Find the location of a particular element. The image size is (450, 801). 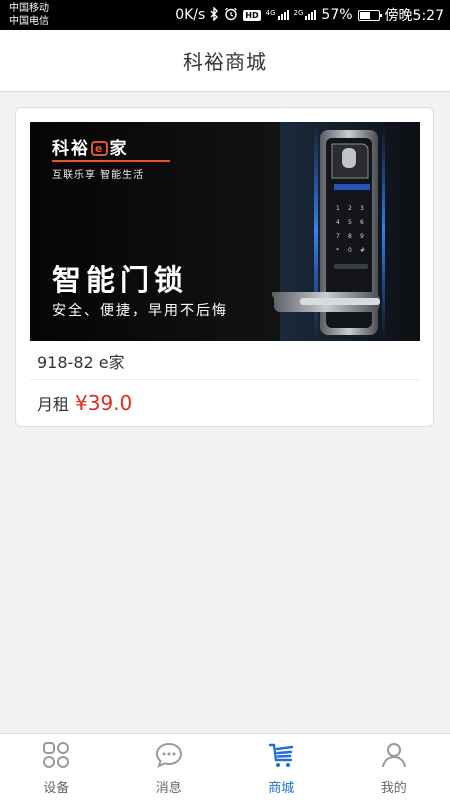

carrier-1: 中国移动 is located at coordinates (29, 8).